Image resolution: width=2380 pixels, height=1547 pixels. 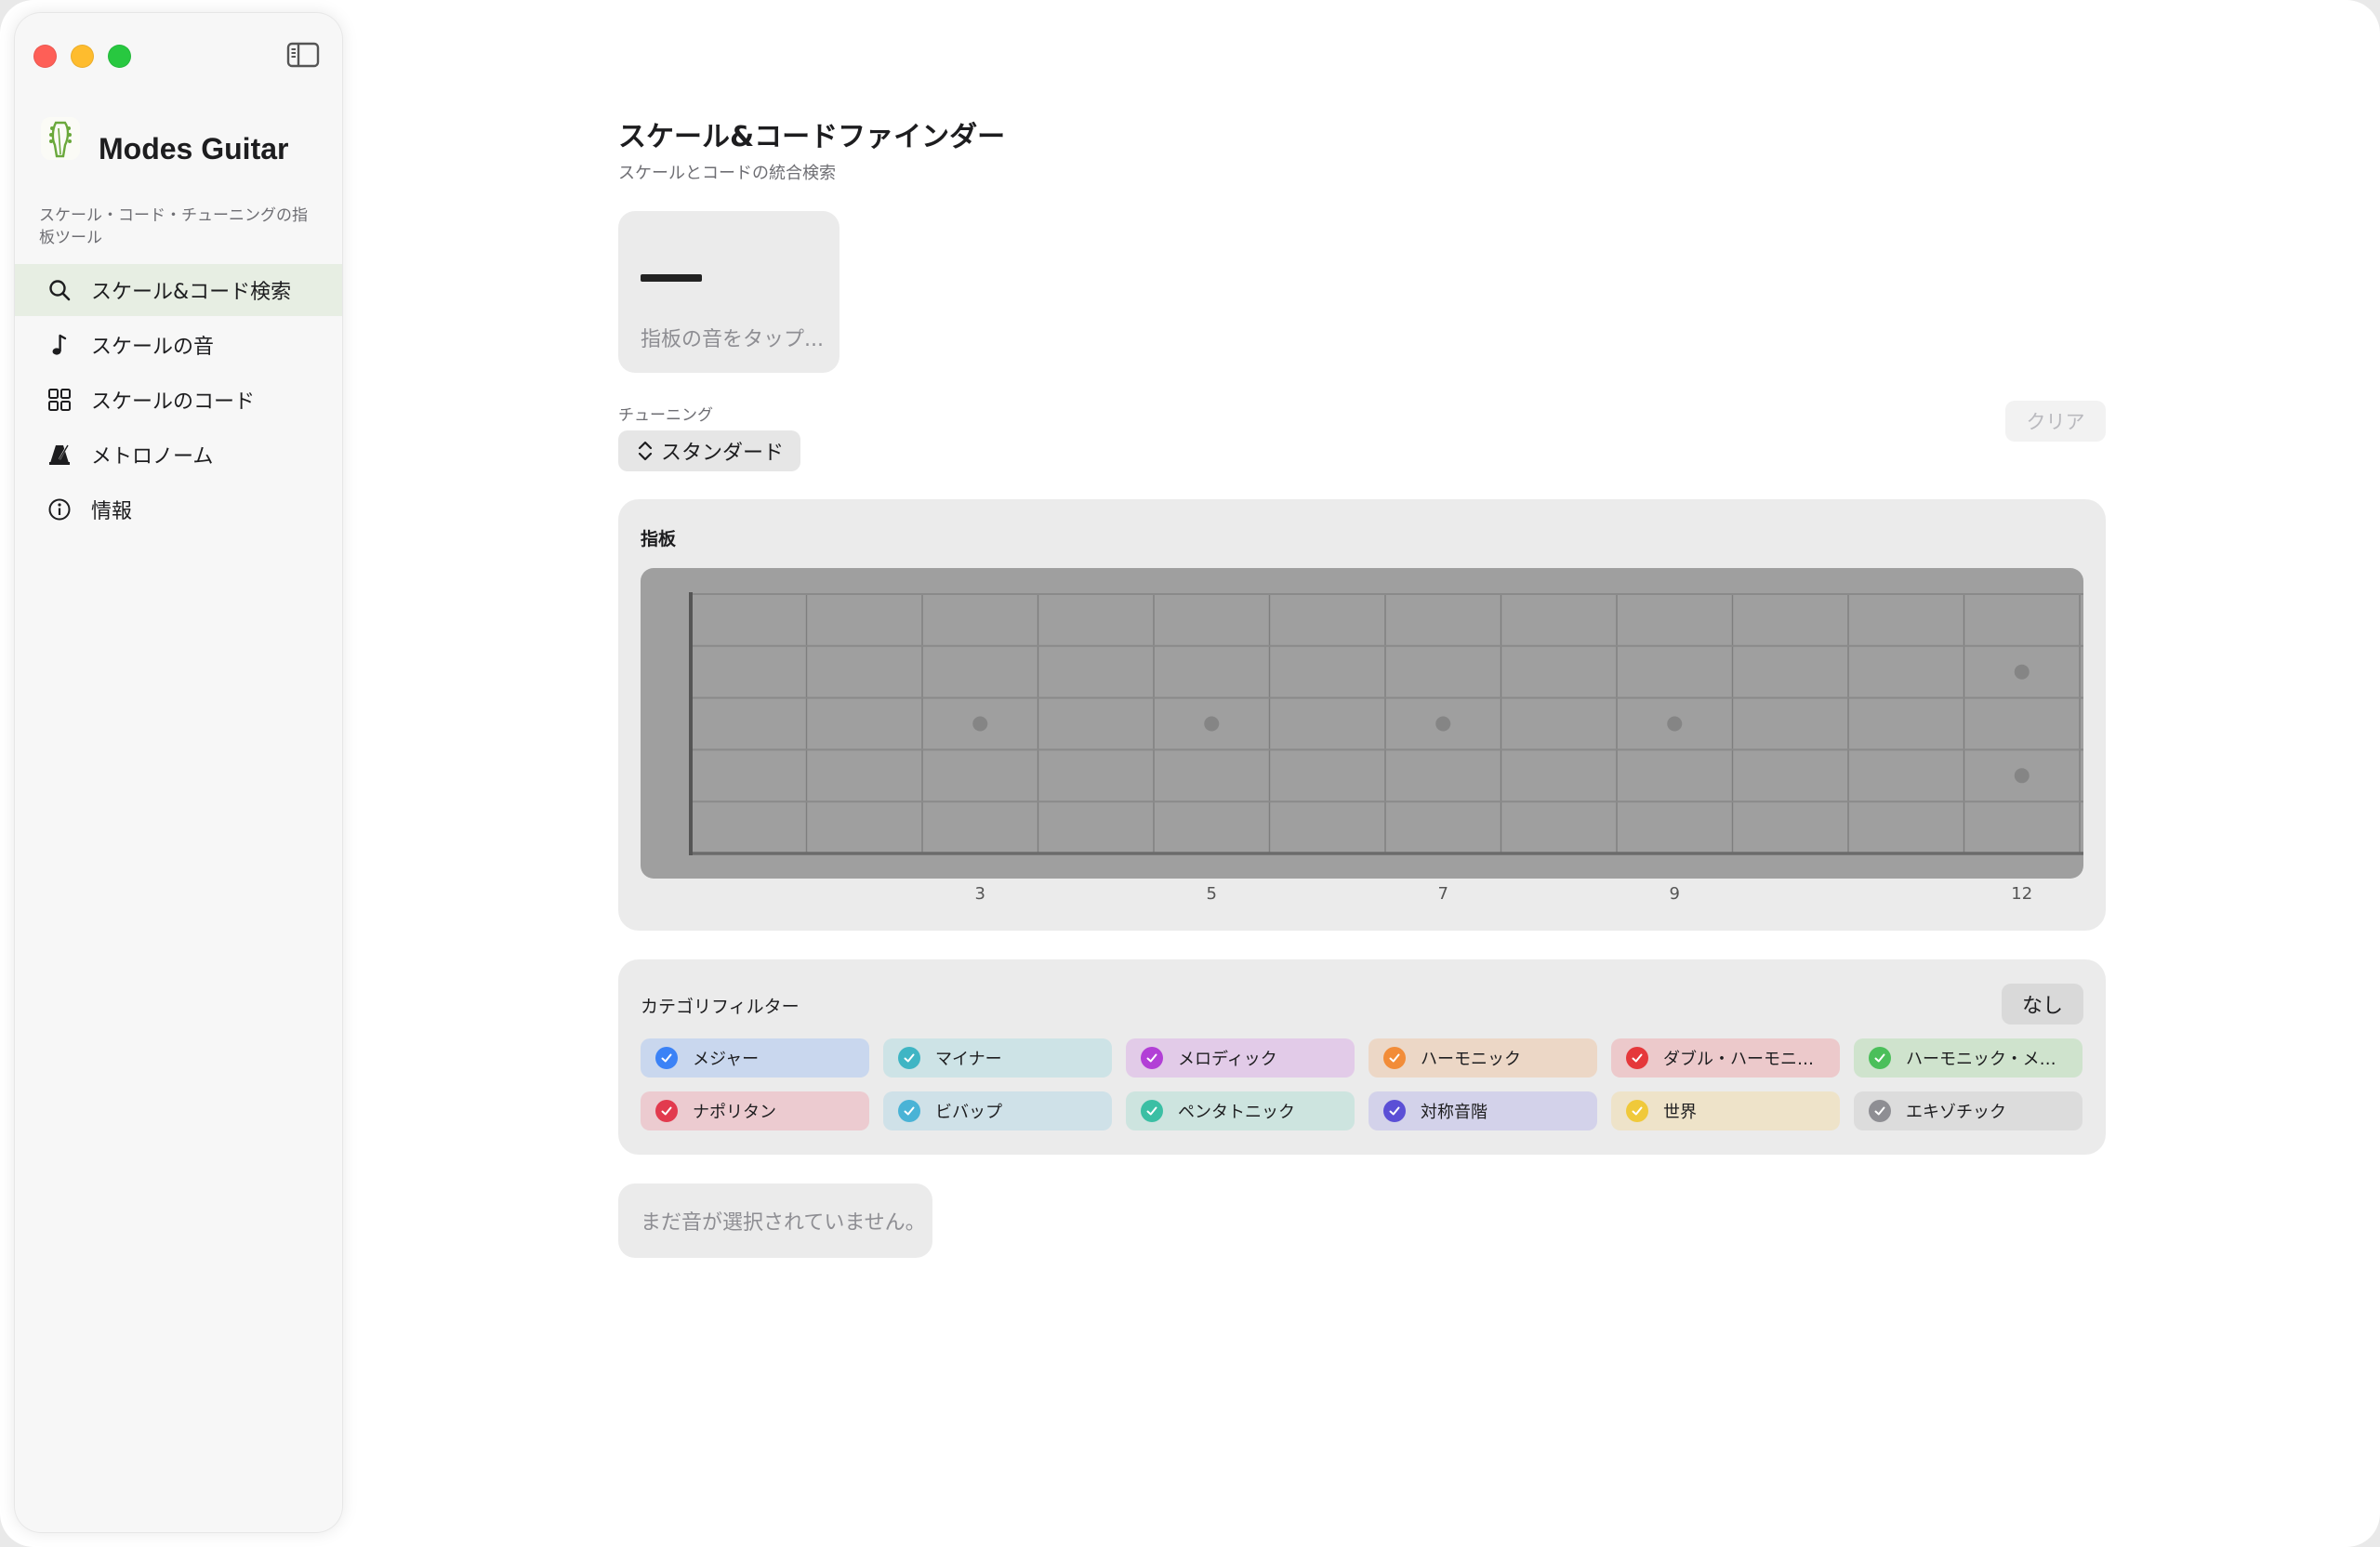 What do you see at coordinates (720, 1007) in the screenshot?
I see `category-filter-title: カテゴリフィルター` at bounding box center [720, 1007].